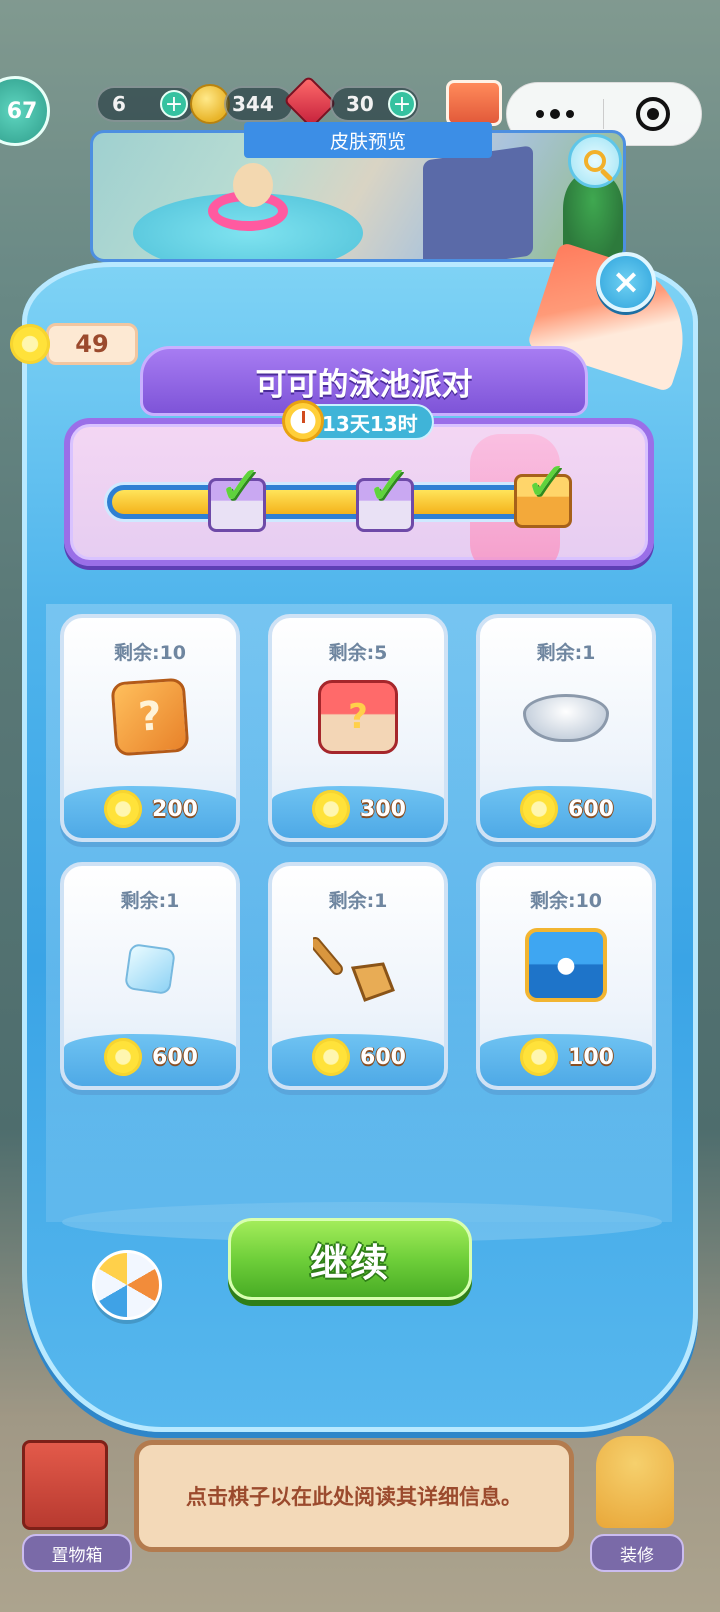  What do you see at coordinates (354, 969) in the screenshot?
I see `spatula-icon` at bounding box center [354, 969].